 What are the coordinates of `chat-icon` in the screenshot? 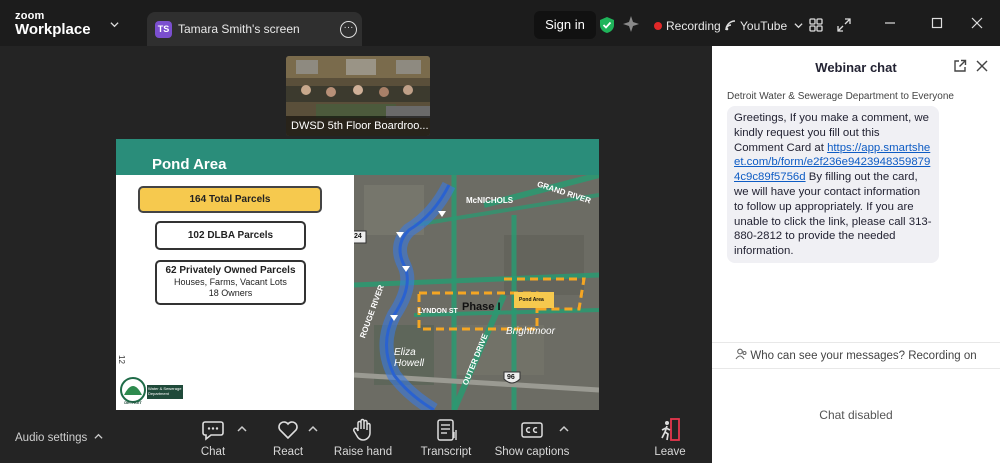 It's located at (213, 431).